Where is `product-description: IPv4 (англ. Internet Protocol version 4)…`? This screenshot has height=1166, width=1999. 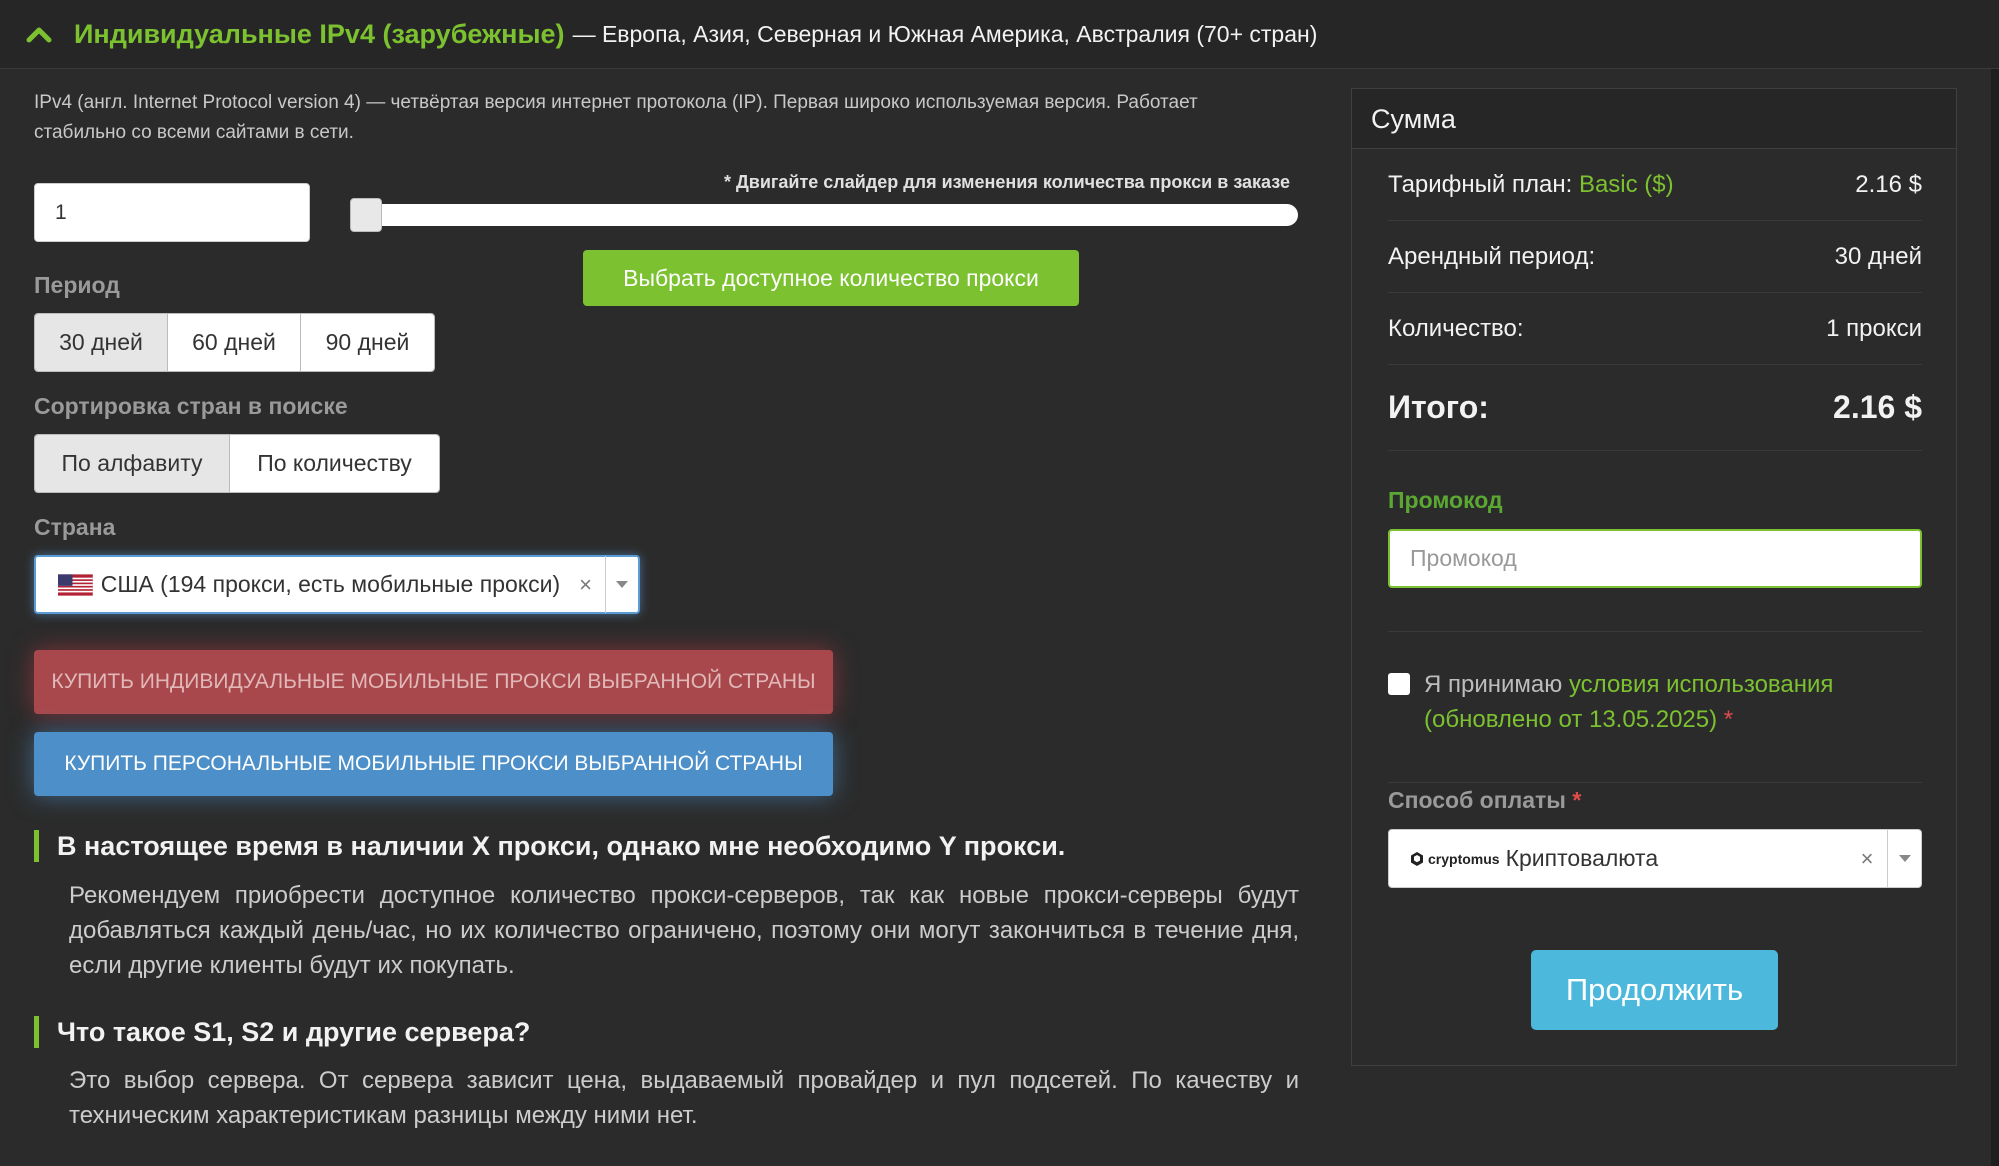 product-description: IPv4 (англ. Internet Protocol version 4)… is located at coordinates (616, 117).